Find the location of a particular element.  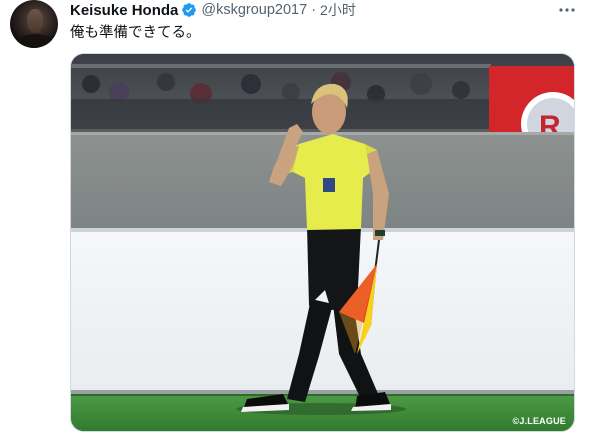

railing is located at coordinates (281, 66).